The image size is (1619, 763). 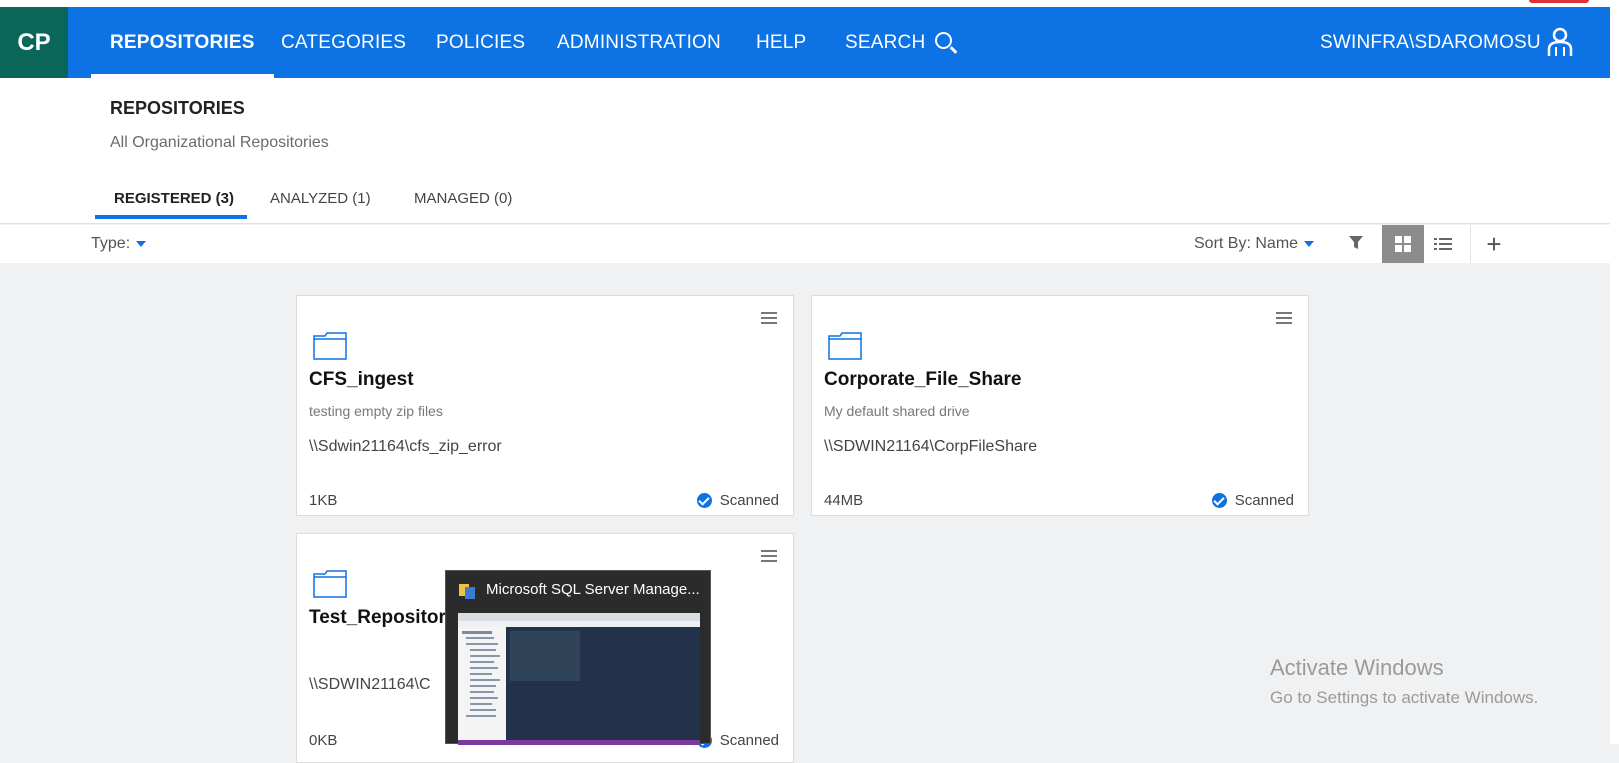 What do you see at coordinates (376, 411) in the screenshot?
I see `repository-description: testing empty zip files` at bounding box center [376, 411].